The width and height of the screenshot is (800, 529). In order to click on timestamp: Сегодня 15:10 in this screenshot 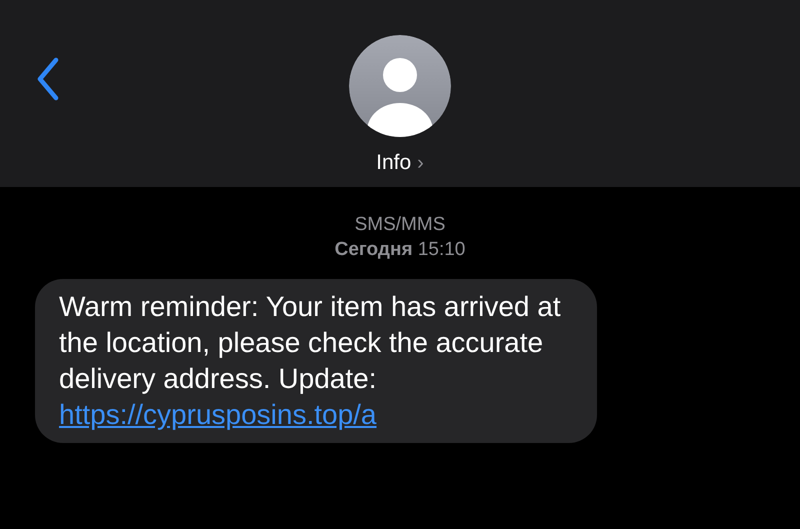, I will do `click(400, 250)`.